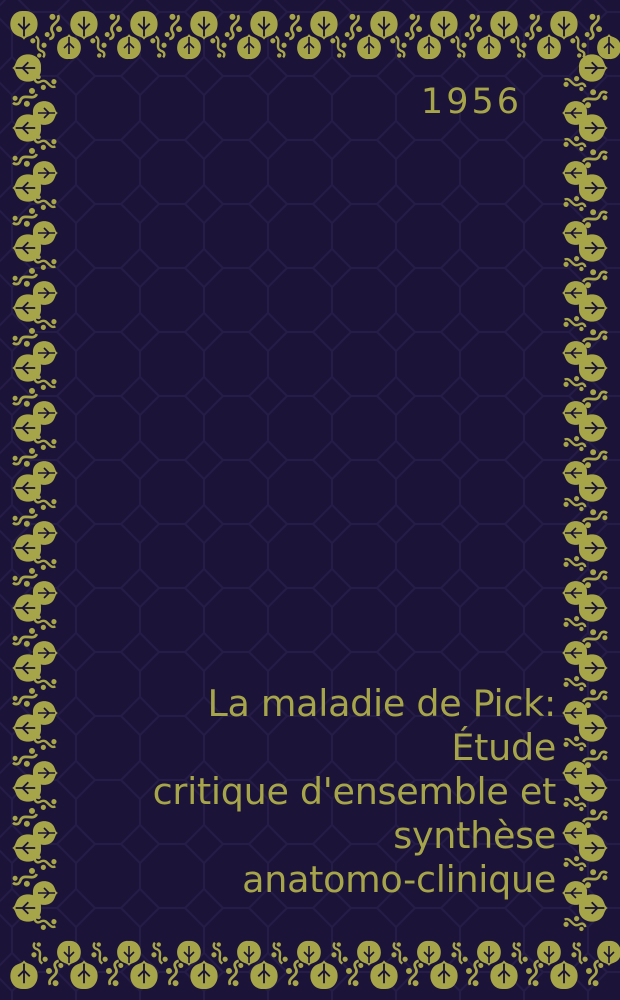 The image size is (620, 1000). What do you see at coordinates (399, 879) in the screenshot?
I see `title-line: anatomo-clinique` at bounding box center [399, 879].